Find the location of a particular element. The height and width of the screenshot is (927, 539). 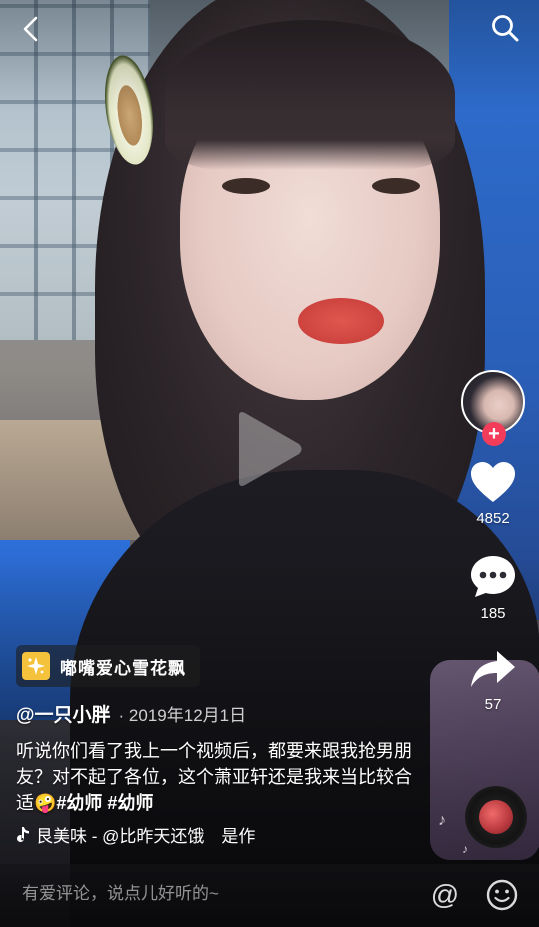

chevron-left-icon is located at coordinates (30, 29).